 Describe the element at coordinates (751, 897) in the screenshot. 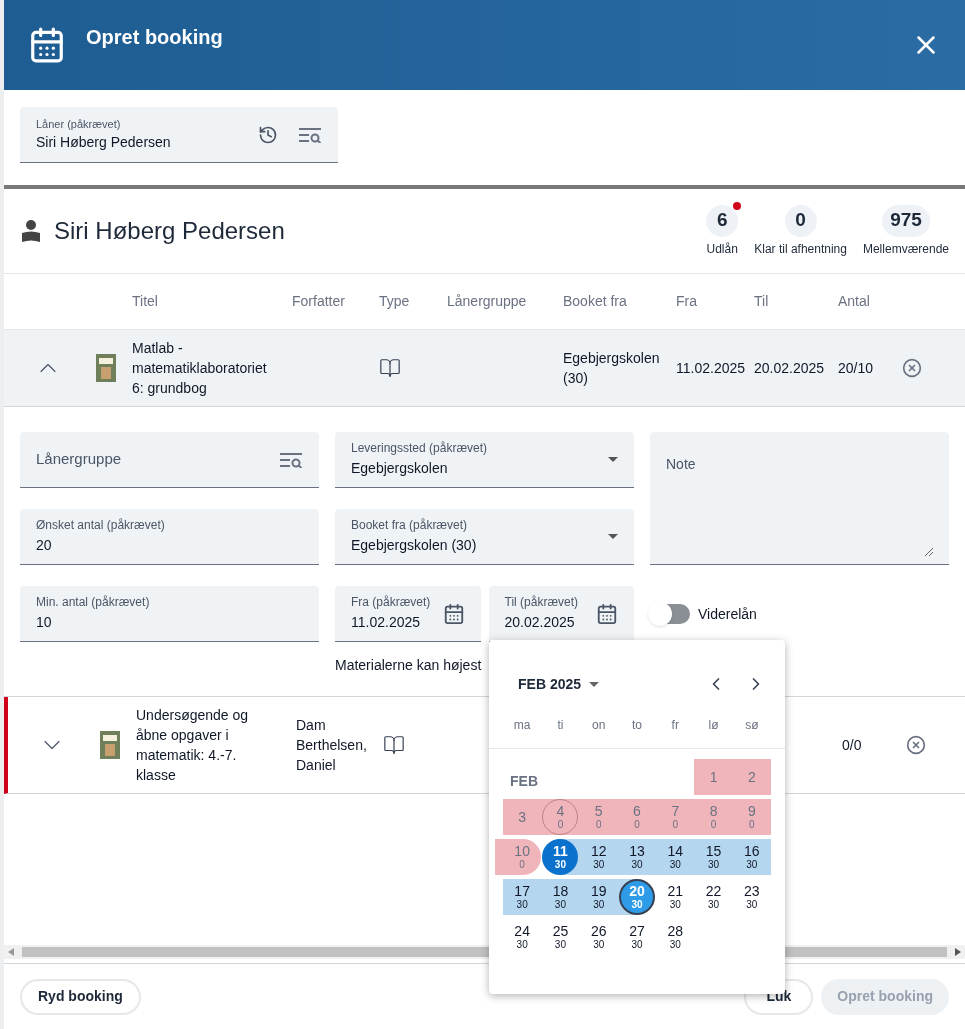

I see `calendar-day: 23 30` at that location.